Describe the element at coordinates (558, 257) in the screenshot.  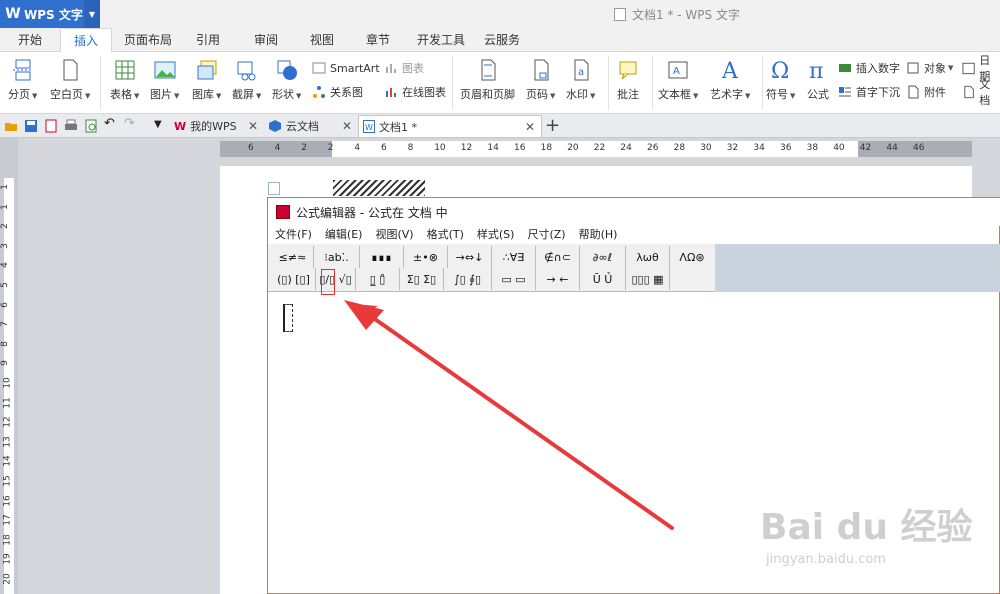
I see `set-theory-button: ∉∩⊂` at that location.